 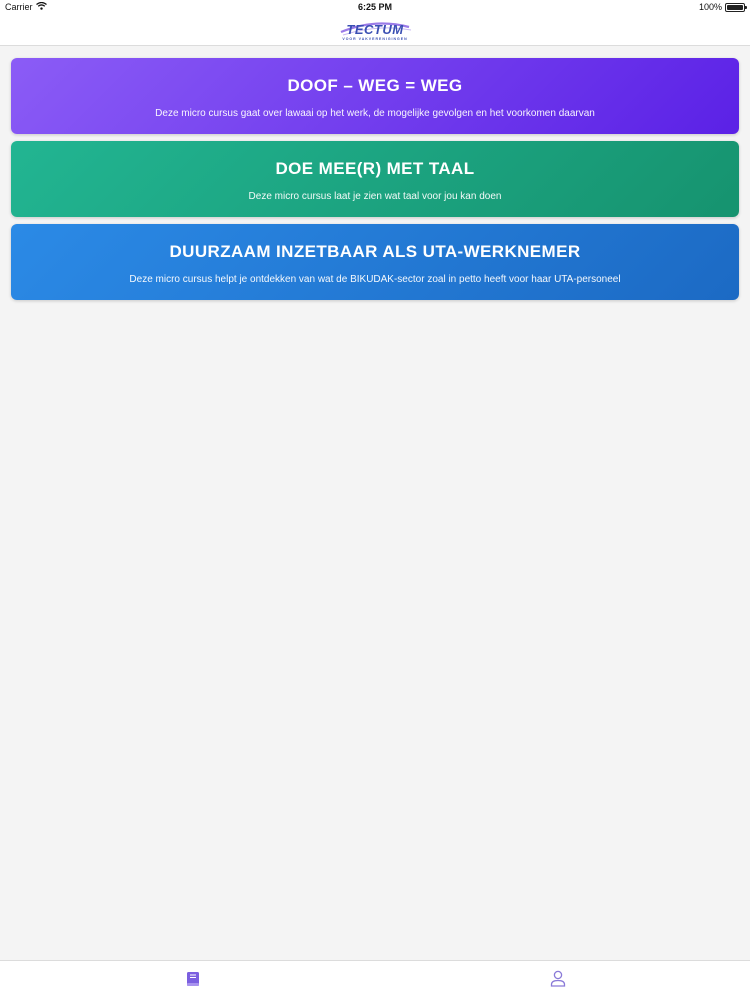 I want to click on book-icon, so click(x=193, y=981).